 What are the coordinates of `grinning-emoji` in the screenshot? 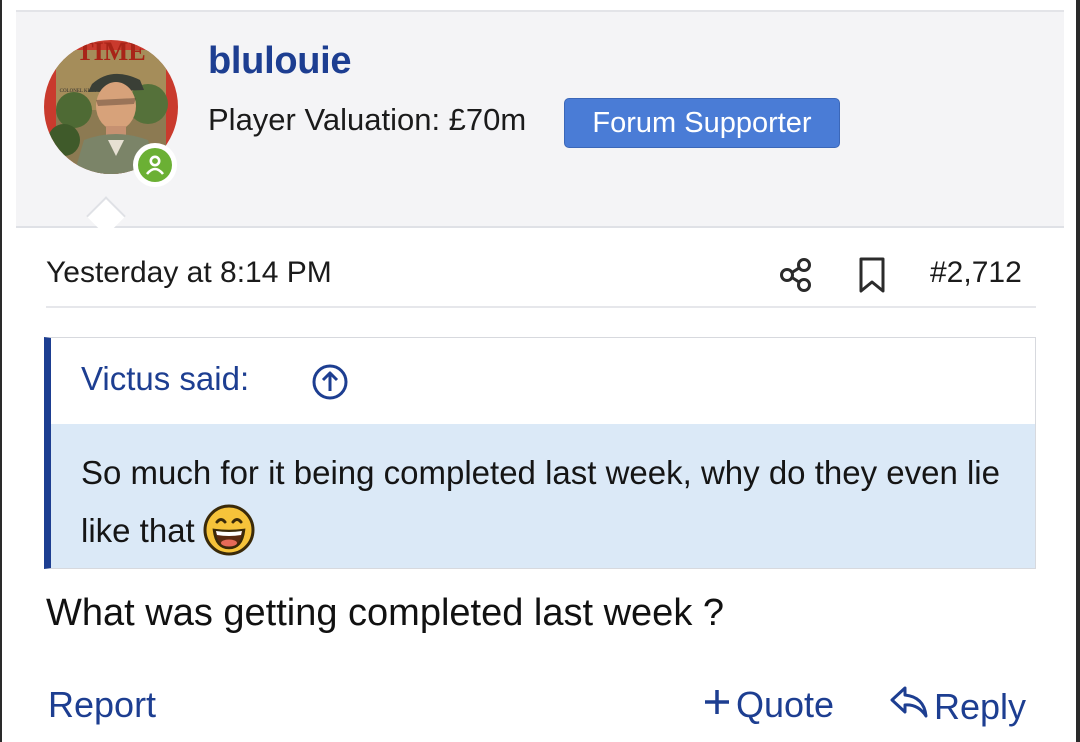 It's located at (229, 530).